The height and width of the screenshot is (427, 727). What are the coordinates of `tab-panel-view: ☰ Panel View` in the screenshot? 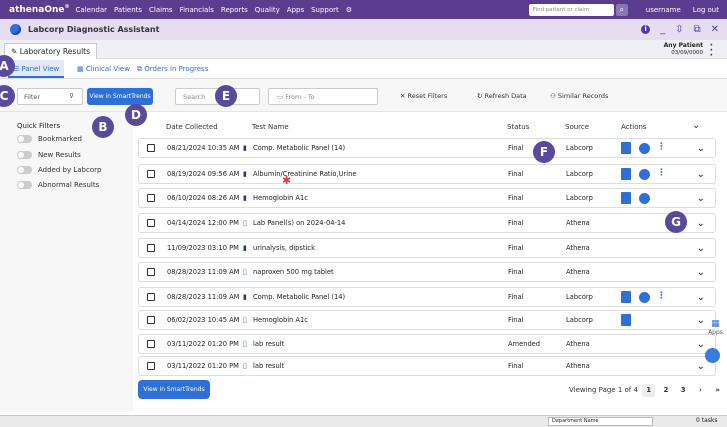 It's located at (36, 69).